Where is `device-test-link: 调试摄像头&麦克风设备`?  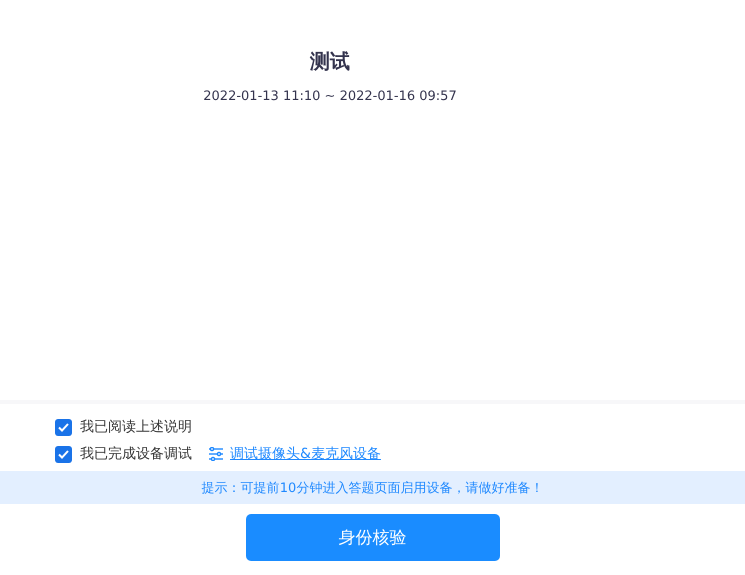
device-test-link: 调试摄像头&麦克风设备 is located at coordinates (294, 454).